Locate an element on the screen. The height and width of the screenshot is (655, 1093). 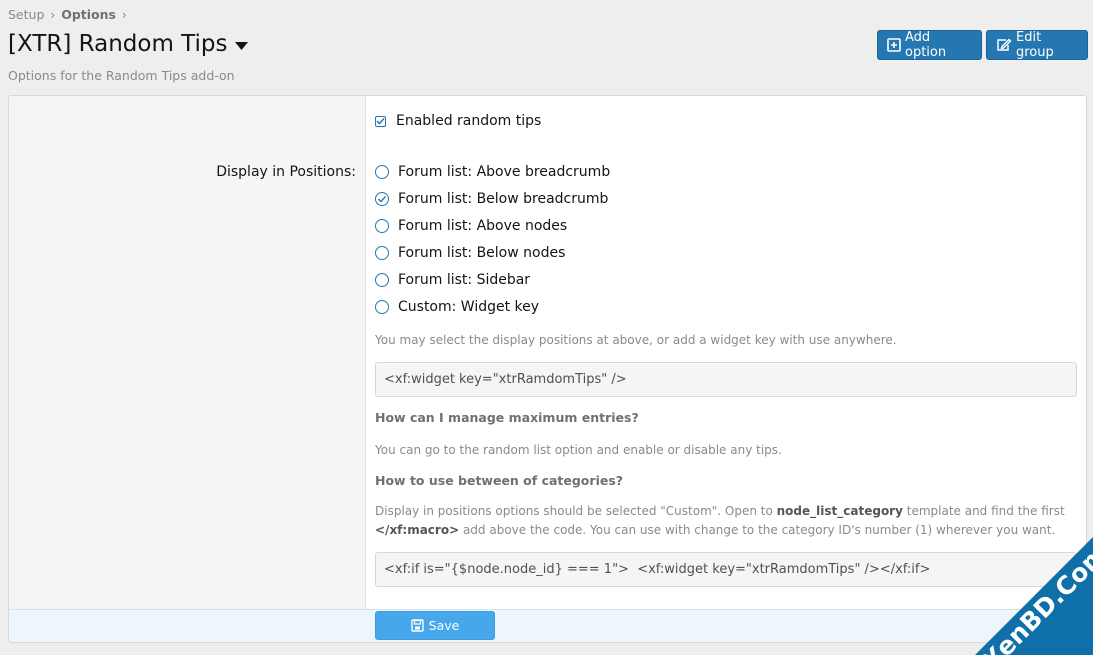
radio-button-selected is located at coordinates (382, 199).